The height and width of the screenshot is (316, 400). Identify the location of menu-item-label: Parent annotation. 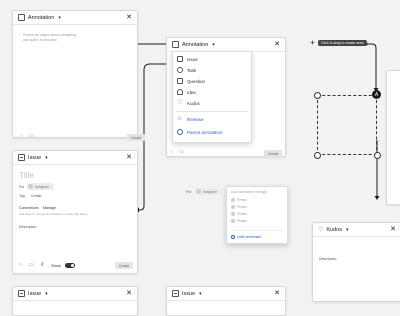
(205, 132).